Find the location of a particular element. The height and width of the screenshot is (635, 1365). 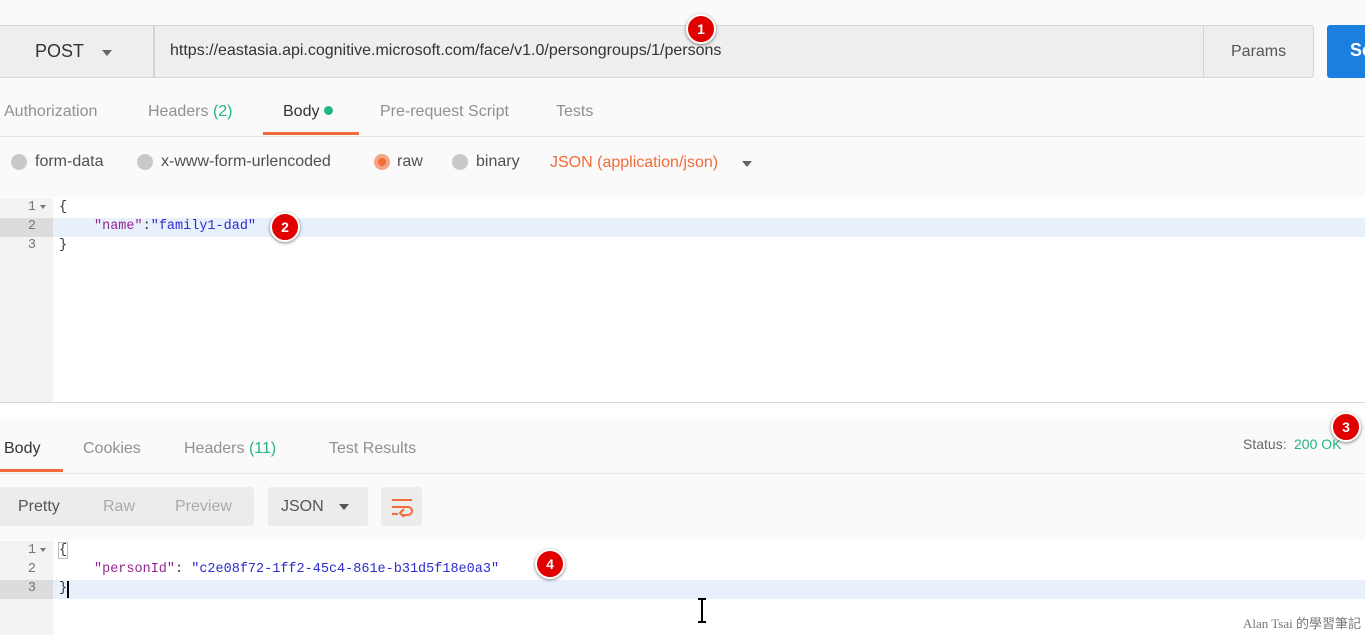

annotation-marker-3: 3 is located at coordinates (1346, 427).